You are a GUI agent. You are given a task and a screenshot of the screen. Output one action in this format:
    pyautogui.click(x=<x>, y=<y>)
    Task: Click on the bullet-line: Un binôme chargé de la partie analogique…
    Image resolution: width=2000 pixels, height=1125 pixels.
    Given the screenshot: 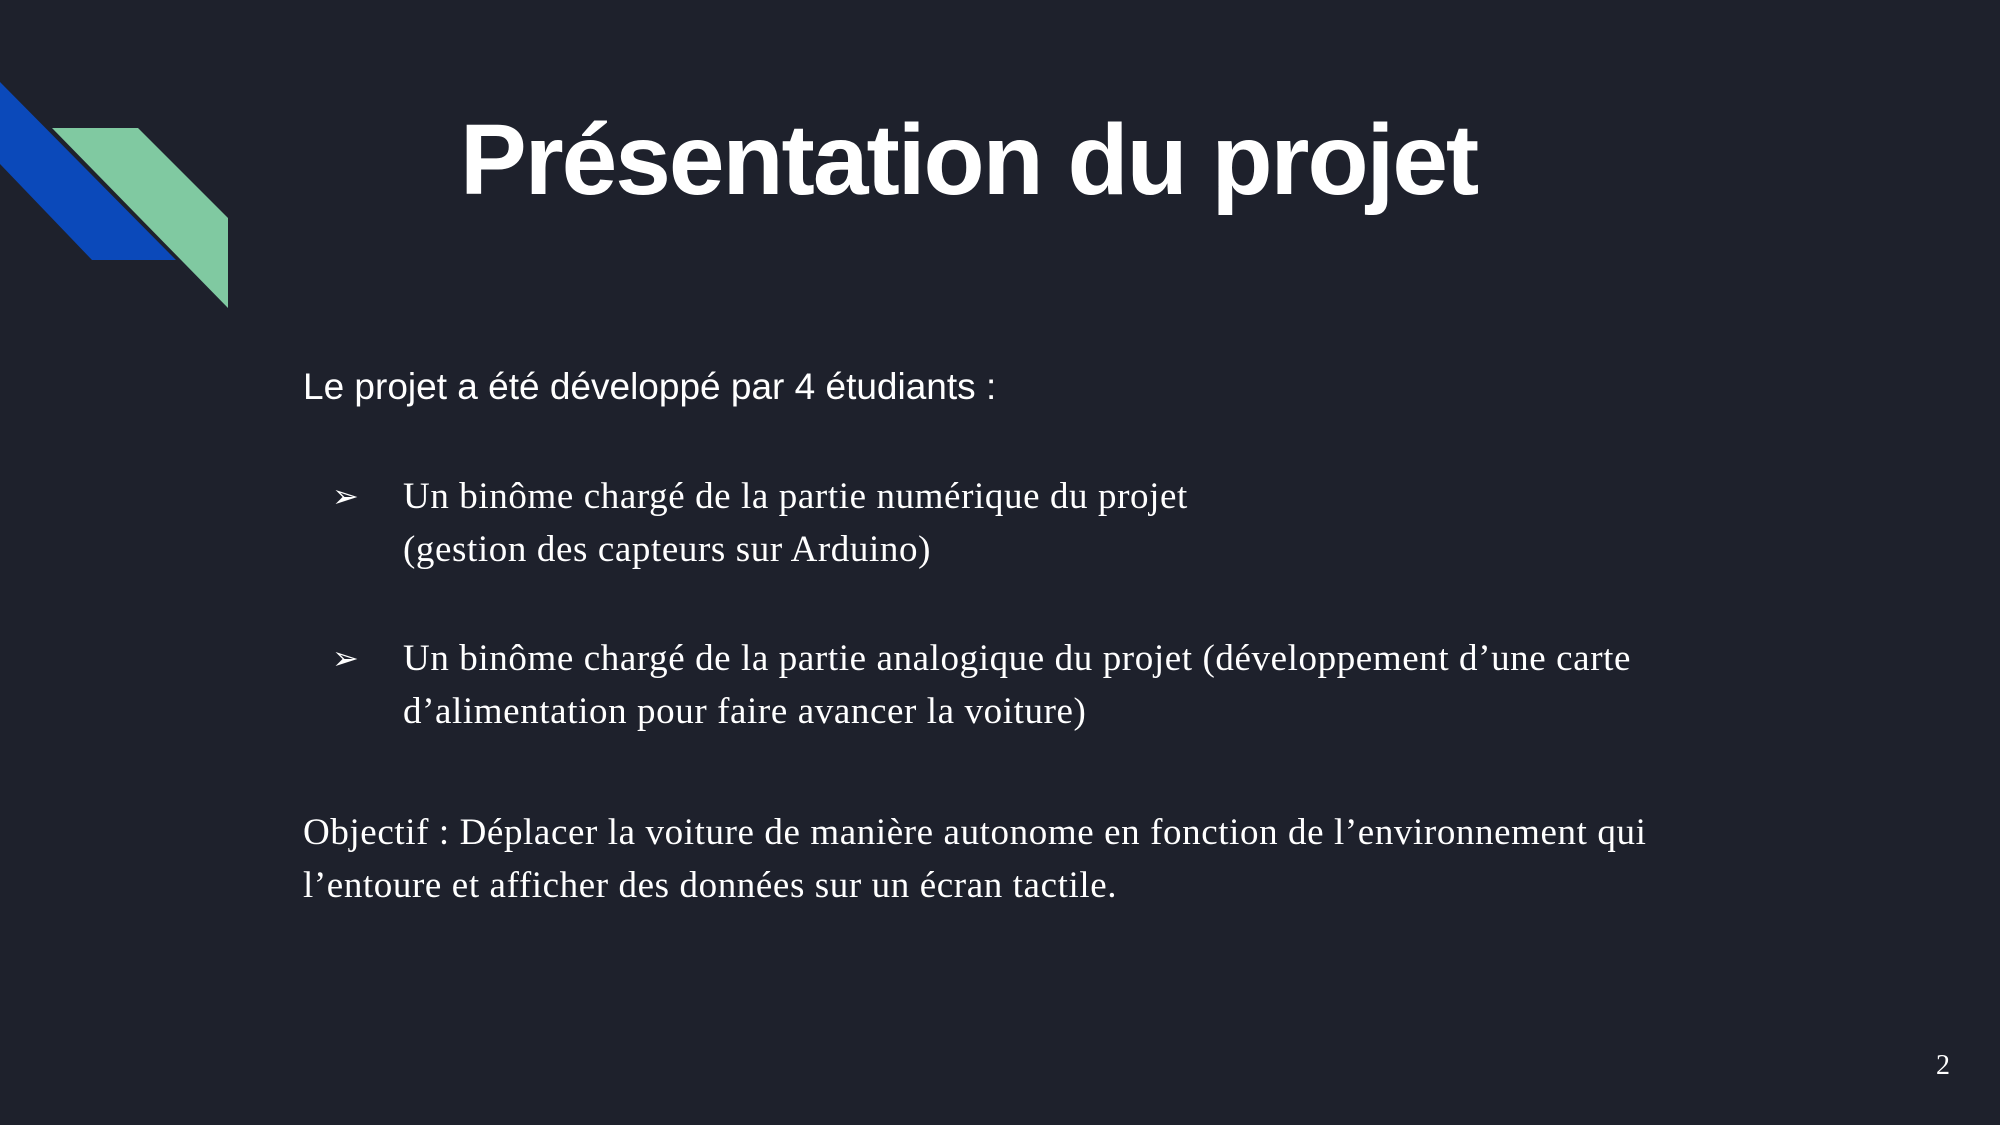 What is the action you would take?
    pyautogui.click(x=1017, y=658)
    